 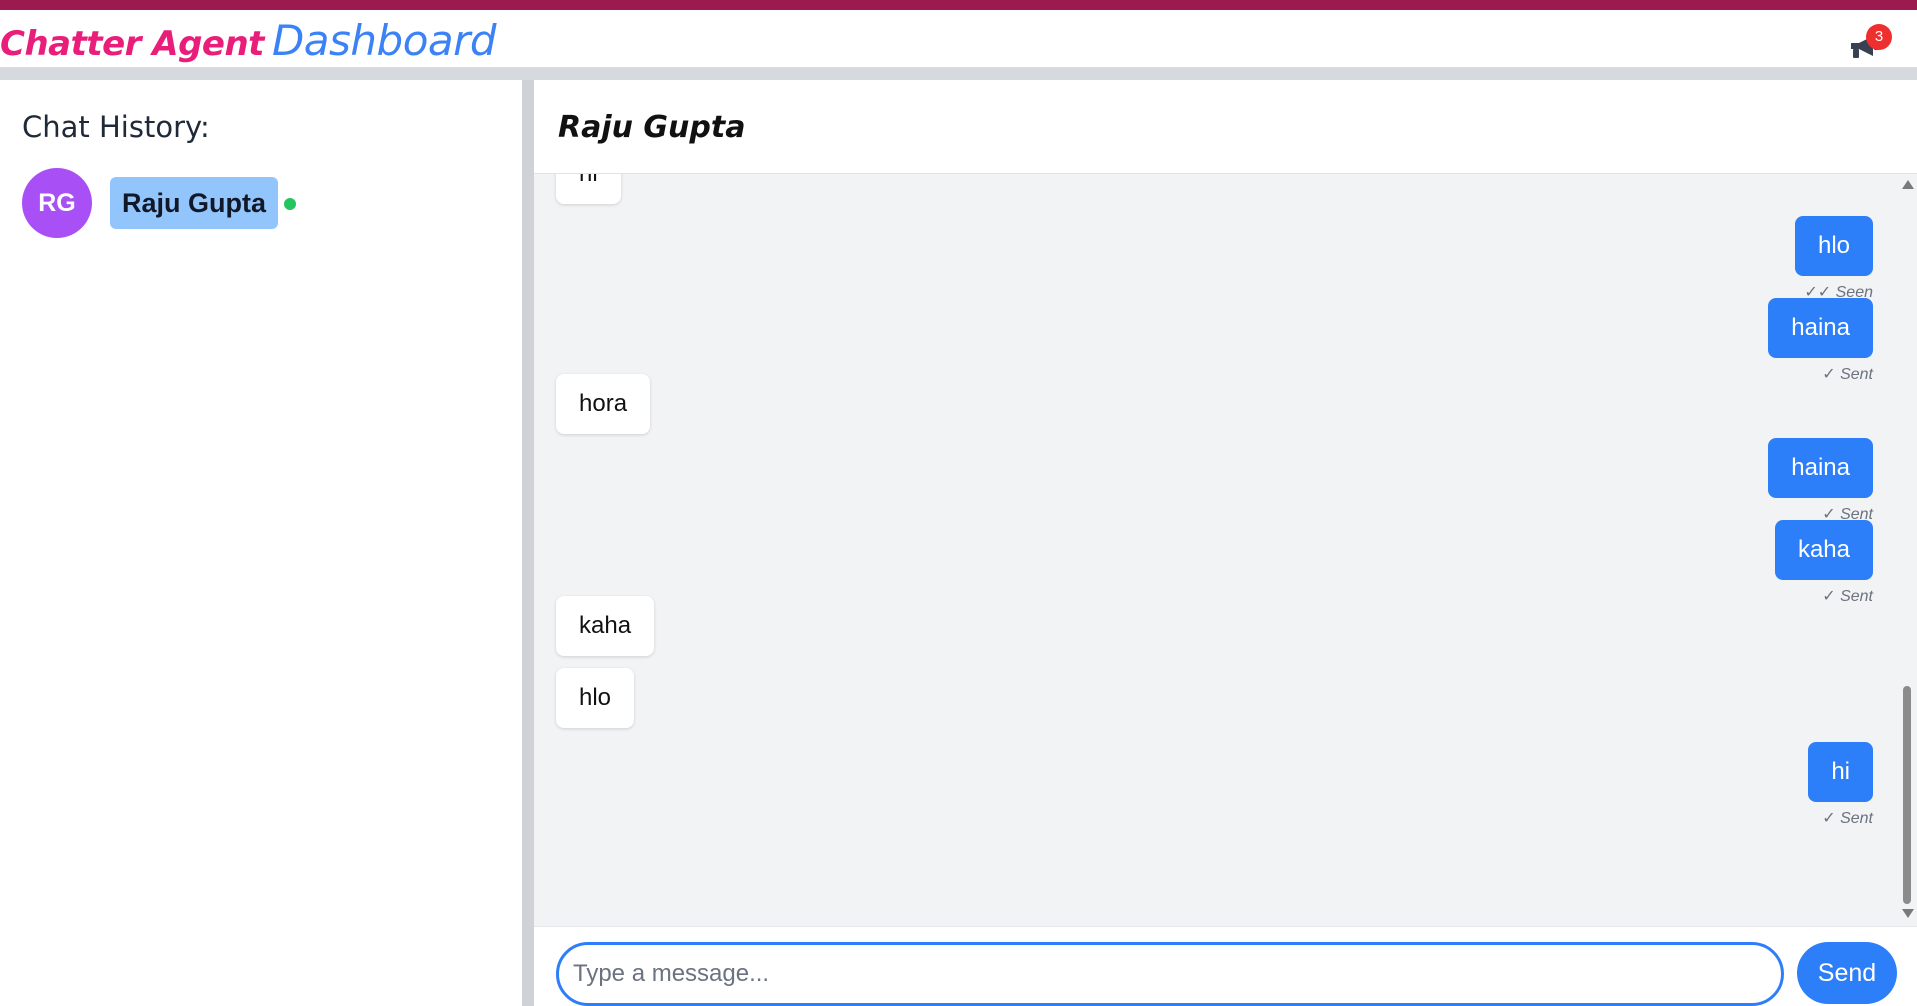 What do you see at coordinates (384, 40) in the screenshot?
I see `brand-subtitle: Dashboard` at bounding box center [384, 40].